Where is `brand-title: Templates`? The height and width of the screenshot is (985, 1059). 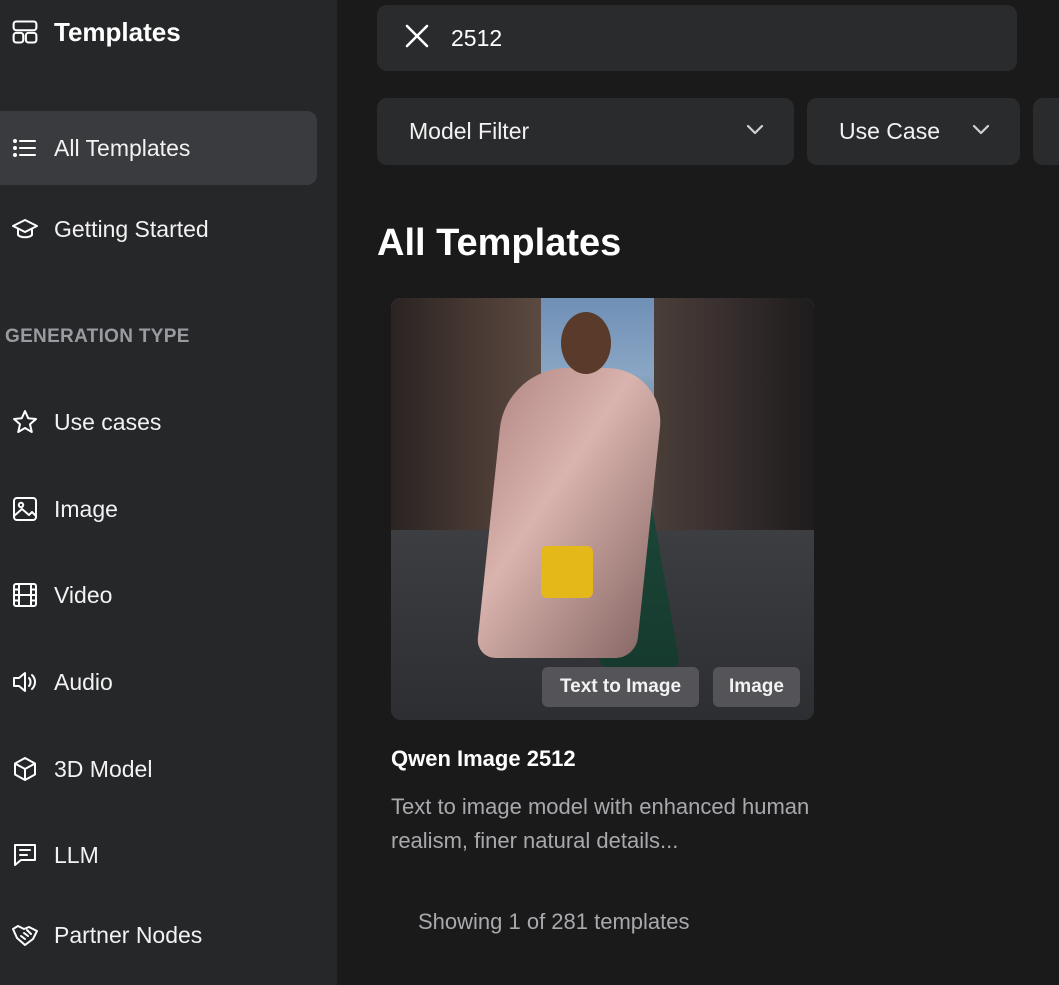 brand-title: Templates is located at coordinates (117, 31).